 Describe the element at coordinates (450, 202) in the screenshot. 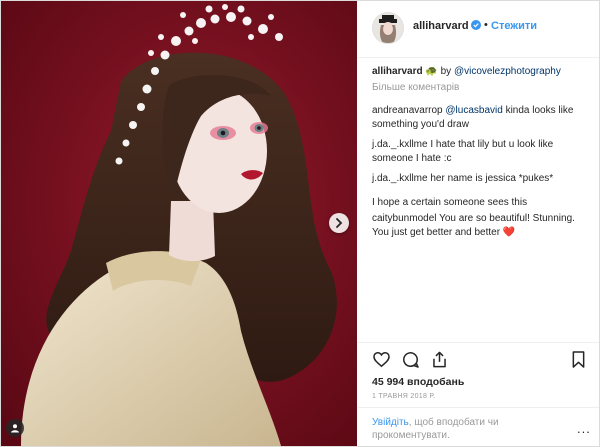

I see `comment-text: I hope a certain someone sees this` at that location.